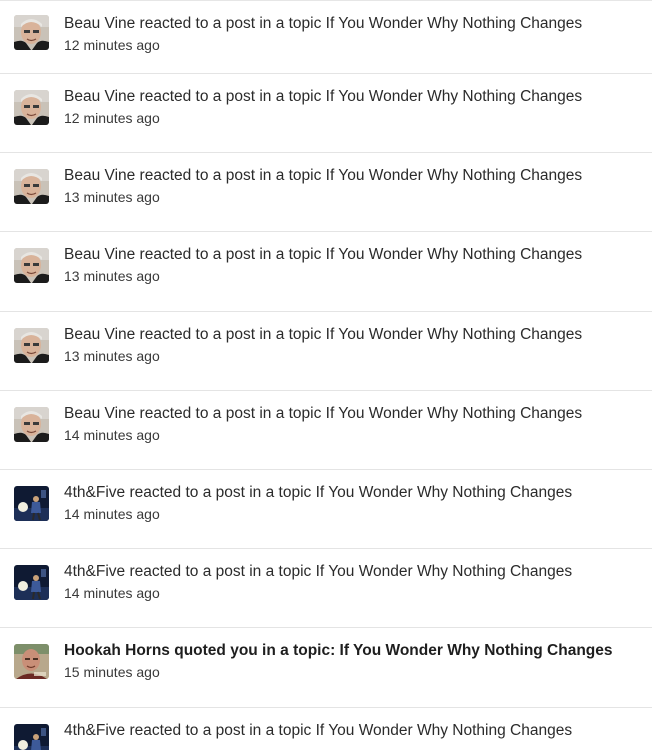 The width and height of the screenshot is (652, 750). I want to click on hookah-horns-avatar, so click(31, 662).